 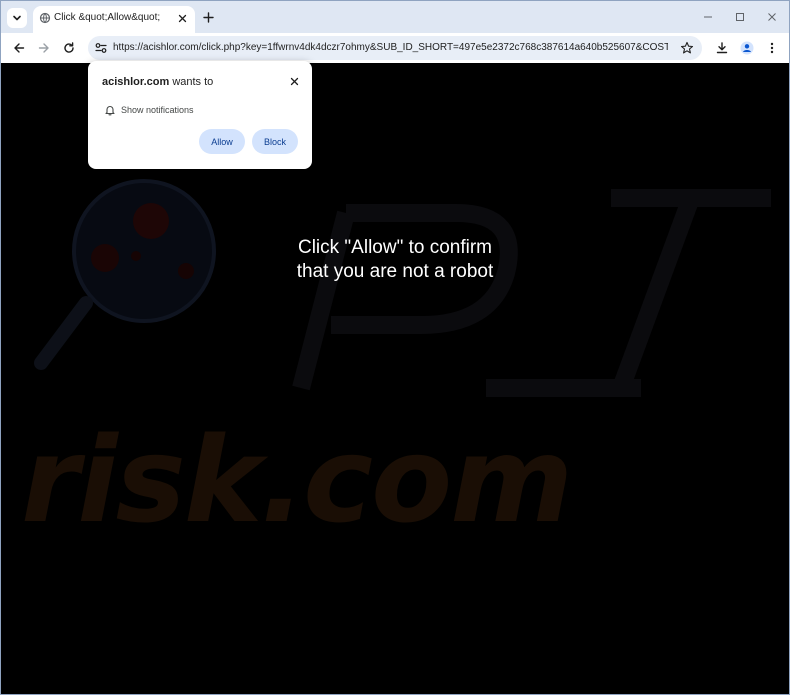 What do you see at coordinates (395, 271) in the screenshot?
I see `message-line-2: that you are not a robot` at bounding box center [395, 271].